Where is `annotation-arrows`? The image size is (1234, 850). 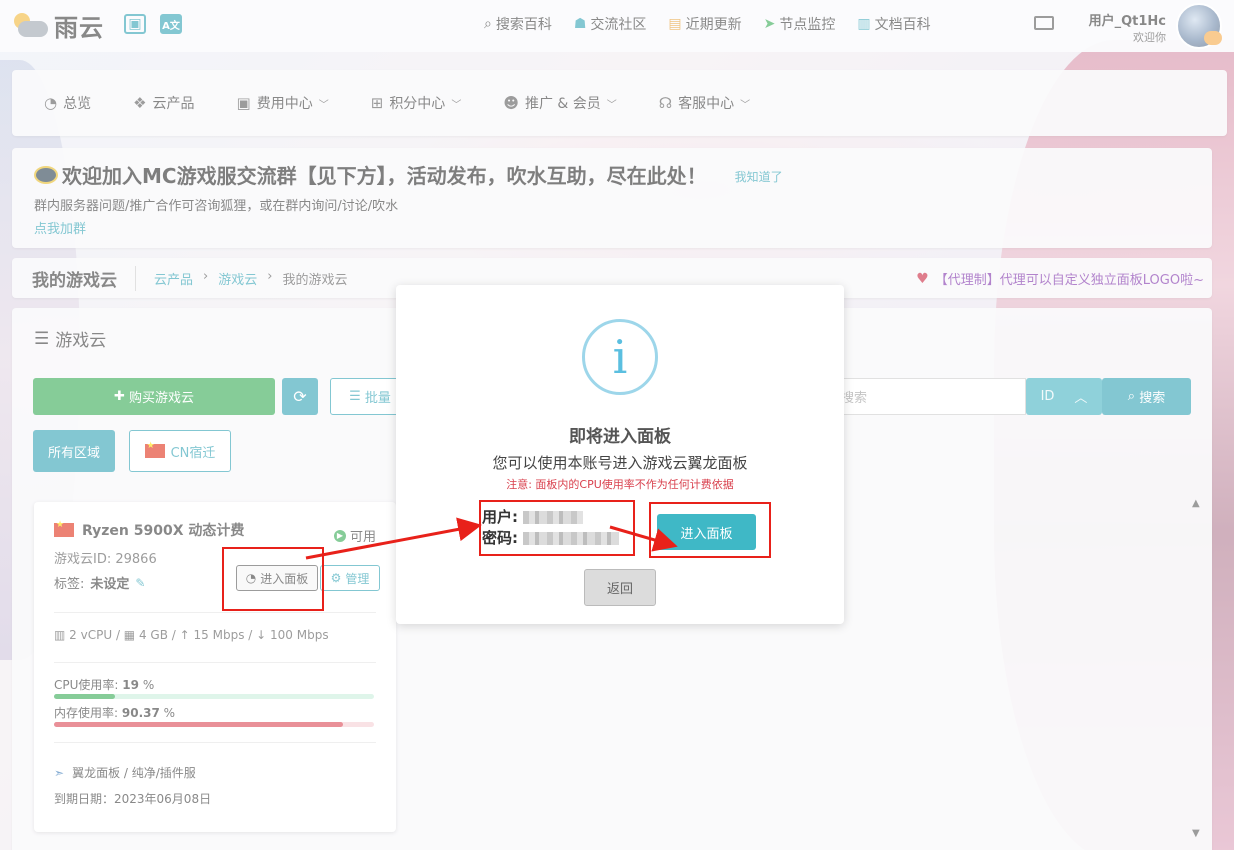
annotation-arrows is located at coordinates (491, 538).